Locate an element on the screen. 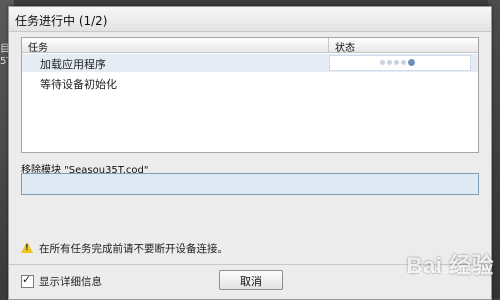 This screenshot has height=300, width=500. busy-indicator-icon is located at coordinates (400, 63).